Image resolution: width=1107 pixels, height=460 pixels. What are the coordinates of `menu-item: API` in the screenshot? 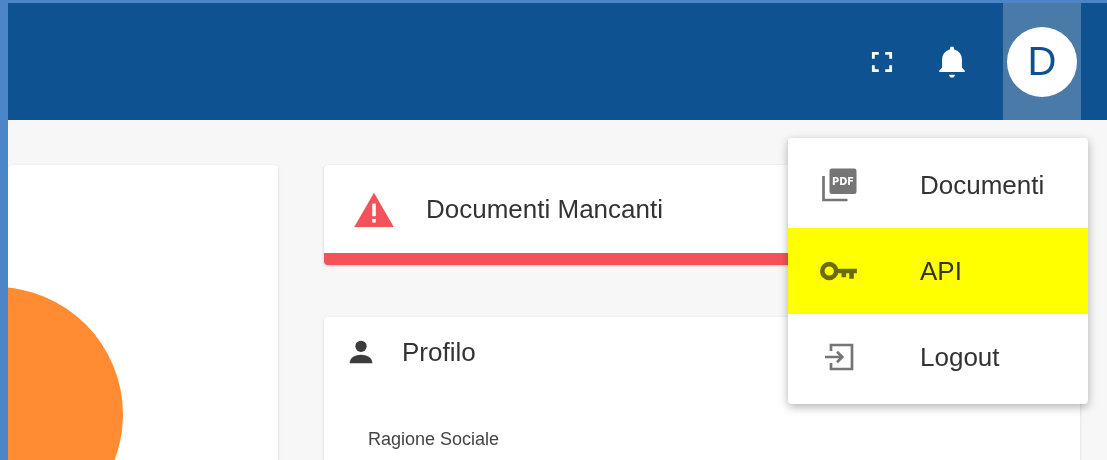 It's located at (938, 271).